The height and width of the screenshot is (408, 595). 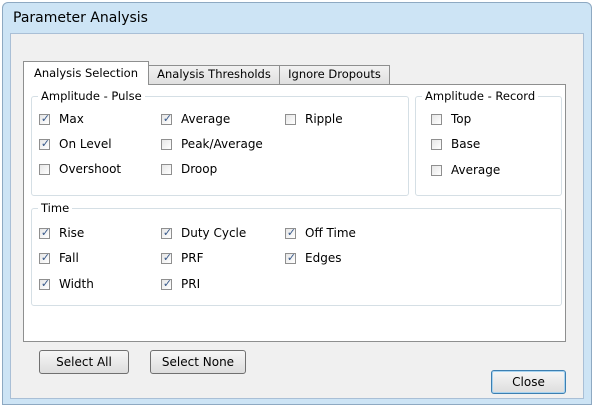 I want to click on duty-cycle-checkbox: ✓ Duty Cycle, so click(x=203, y=233).